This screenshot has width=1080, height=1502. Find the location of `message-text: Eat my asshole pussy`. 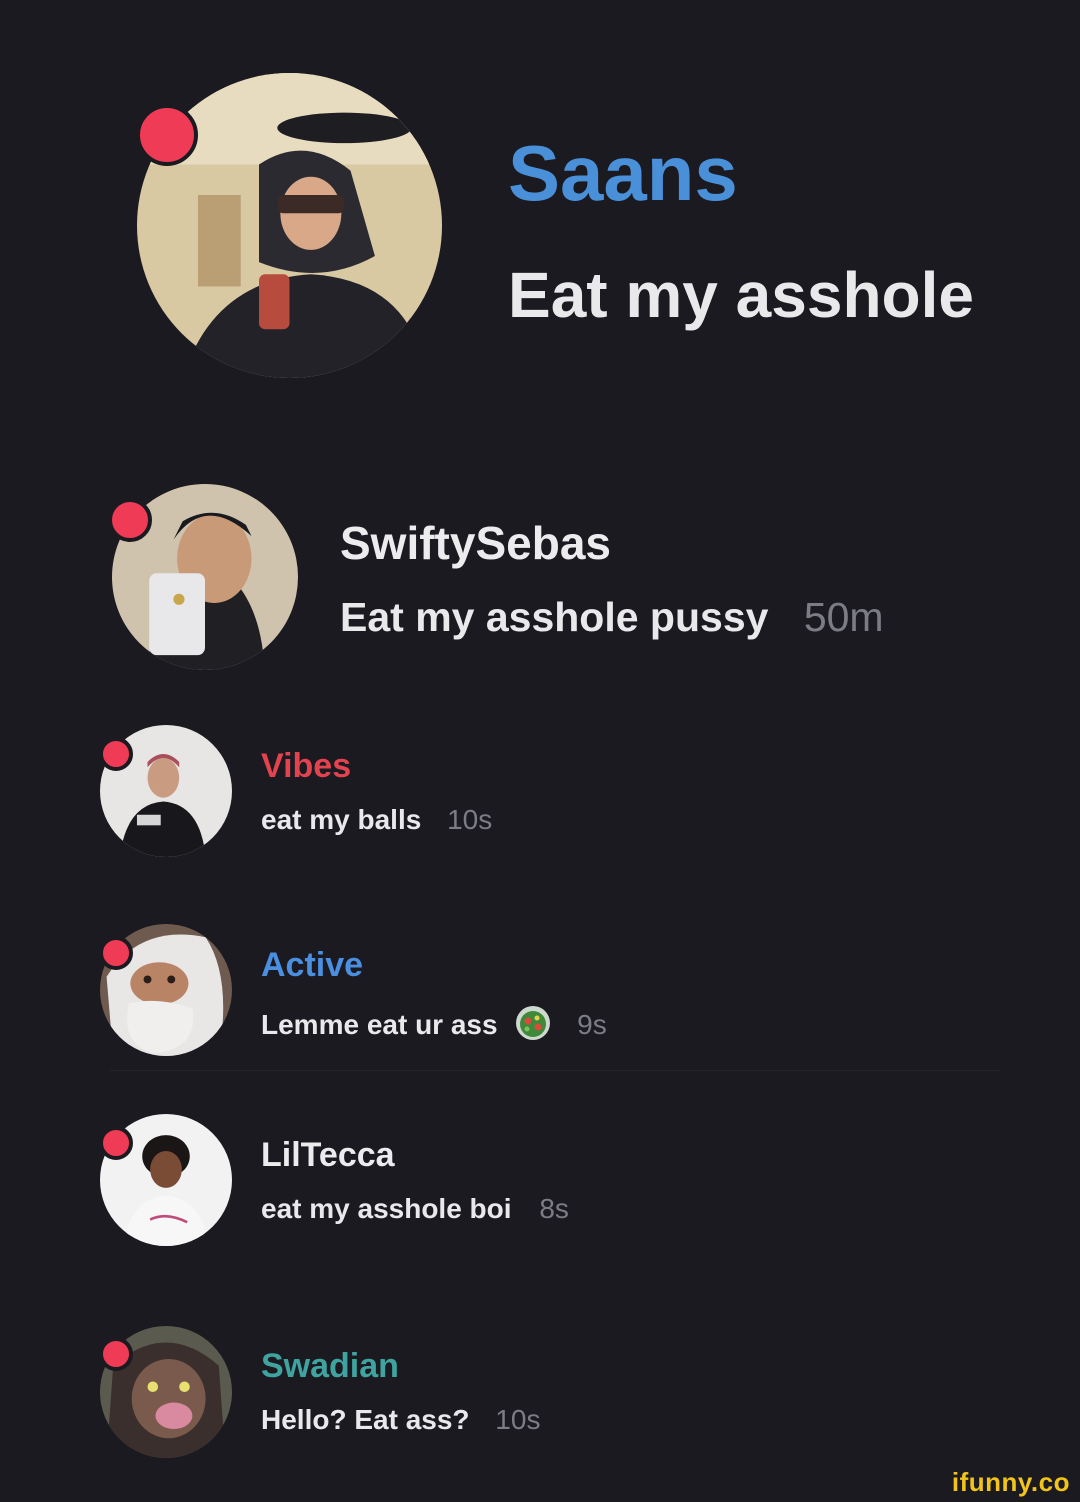

message-text: Eat my asshole pussy is located at coordinates (554, 617).